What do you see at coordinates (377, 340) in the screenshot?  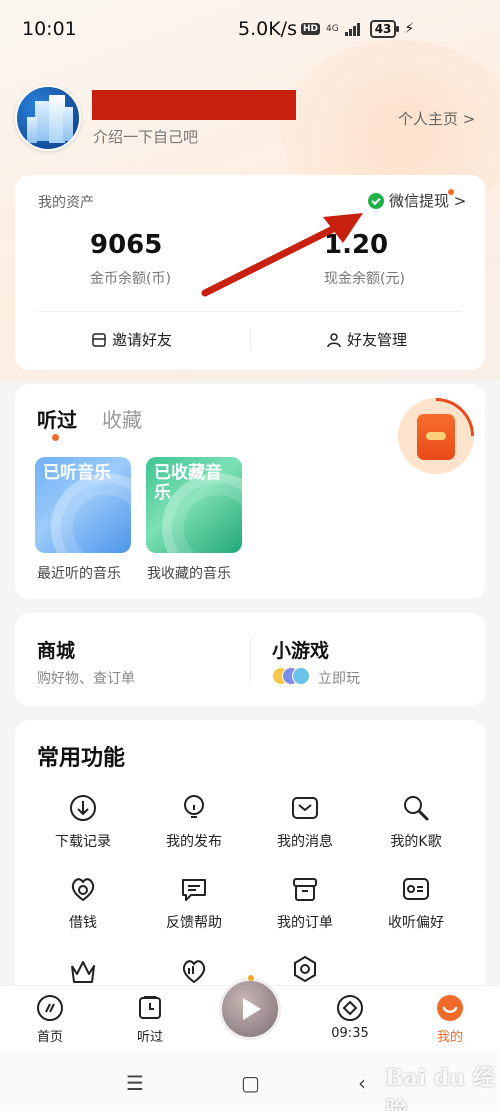 I see `friend-management-label: 好友管理` at bounding box center [377, 340].